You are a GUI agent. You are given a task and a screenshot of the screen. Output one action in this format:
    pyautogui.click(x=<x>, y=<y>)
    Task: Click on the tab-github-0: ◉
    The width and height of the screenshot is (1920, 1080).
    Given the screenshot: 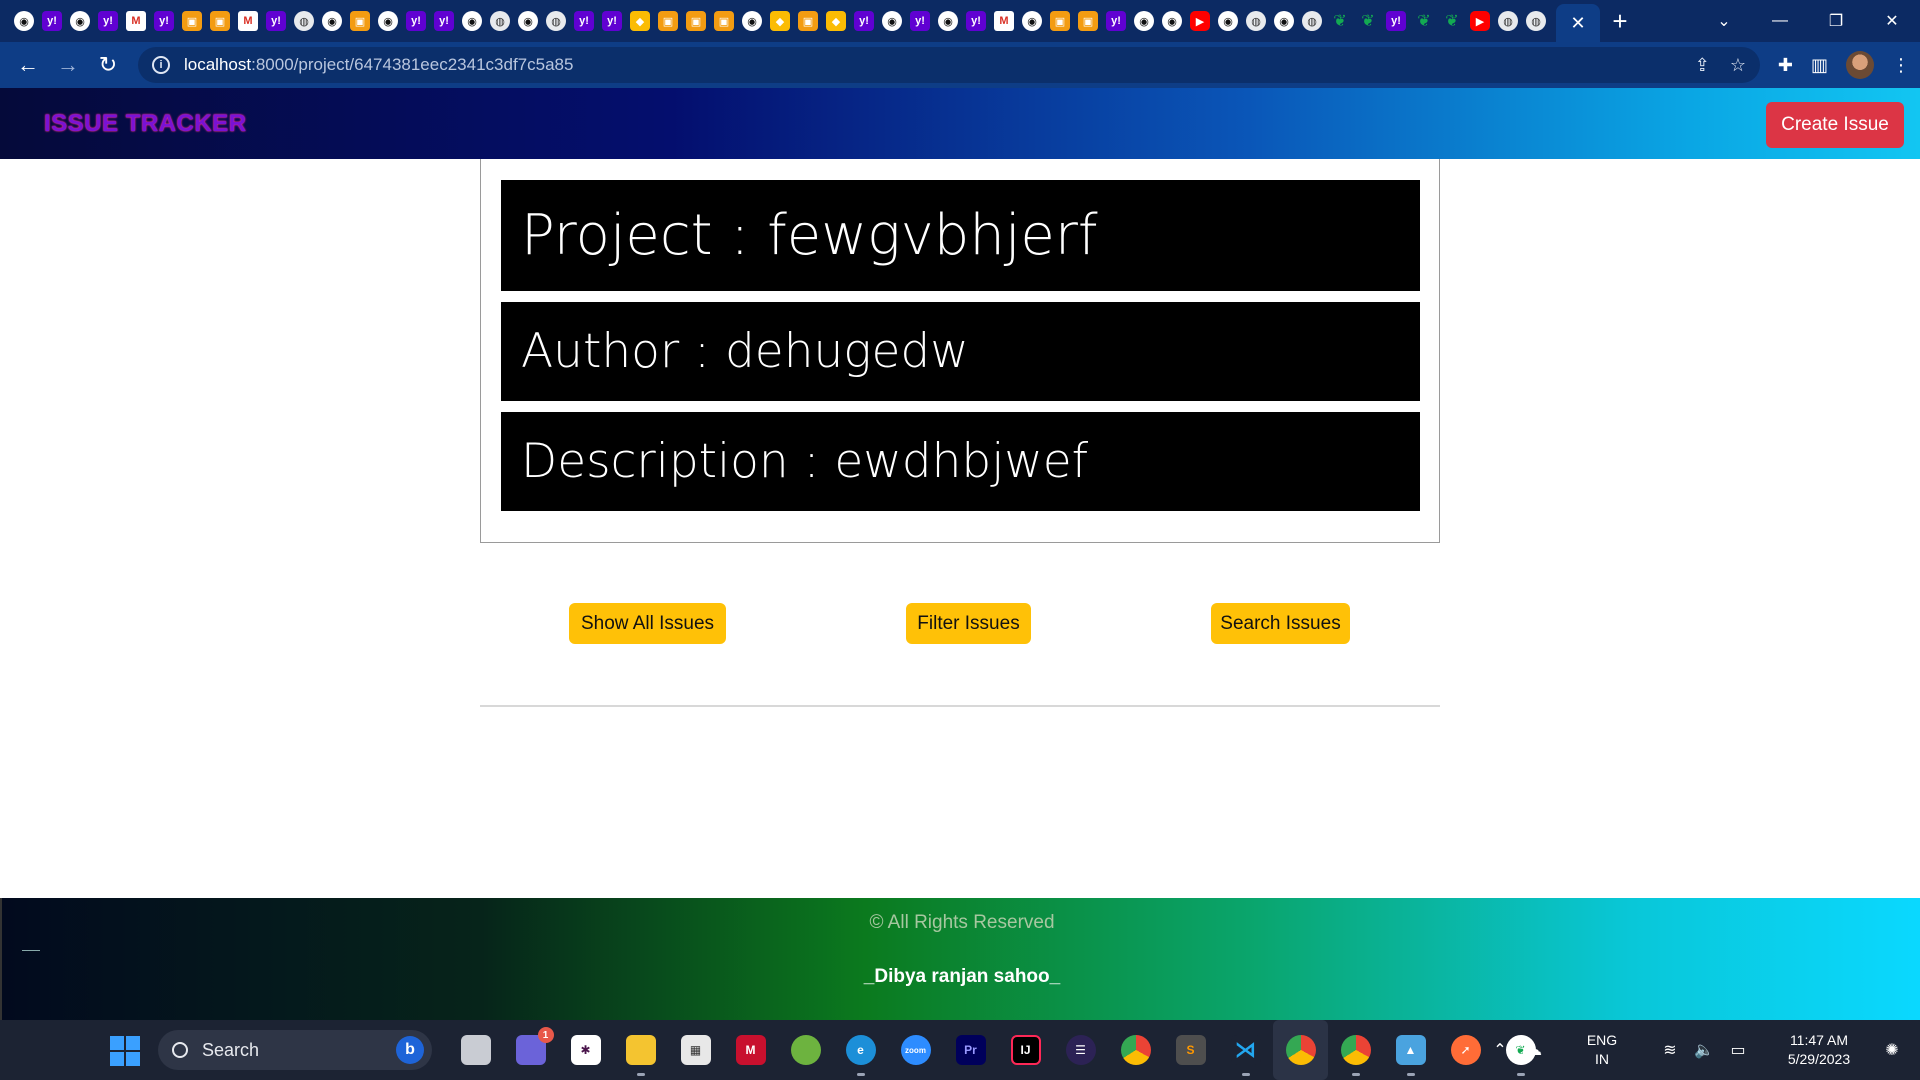 What is the action you would take?
    pyautogui.click(x=24, y=21)
    